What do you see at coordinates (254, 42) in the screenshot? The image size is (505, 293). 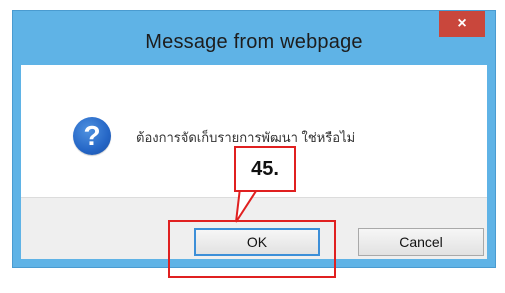 I see `dialog-title: Message from webpage` at bounding box center [254, 42].